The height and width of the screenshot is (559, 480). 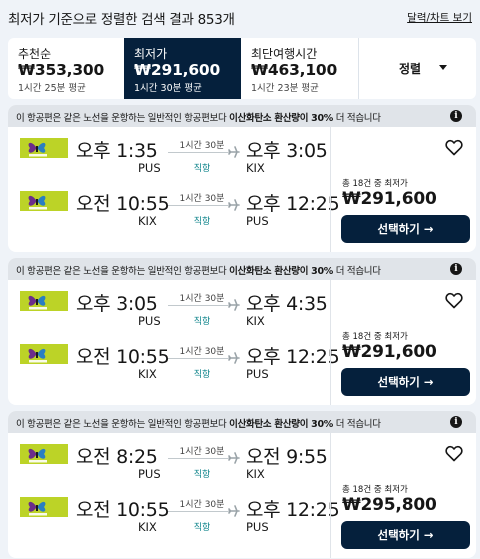 I want to click on departure-airport: PUS, so click(x=149, y=168).